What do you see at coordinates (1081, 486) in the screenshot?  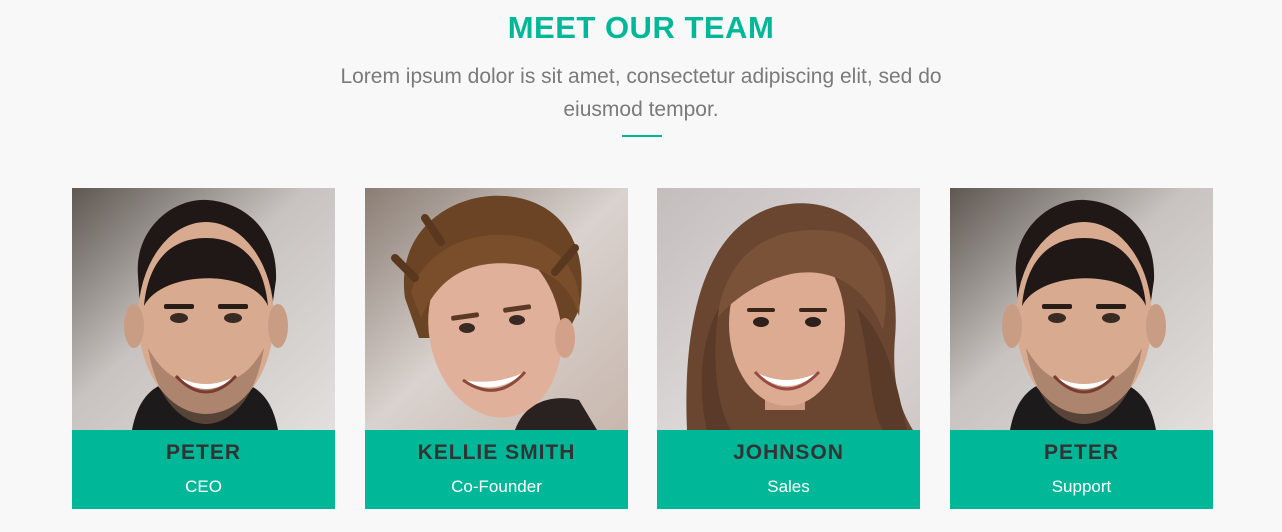 I see `member-role: Support` at bounding box center [1081, 486].